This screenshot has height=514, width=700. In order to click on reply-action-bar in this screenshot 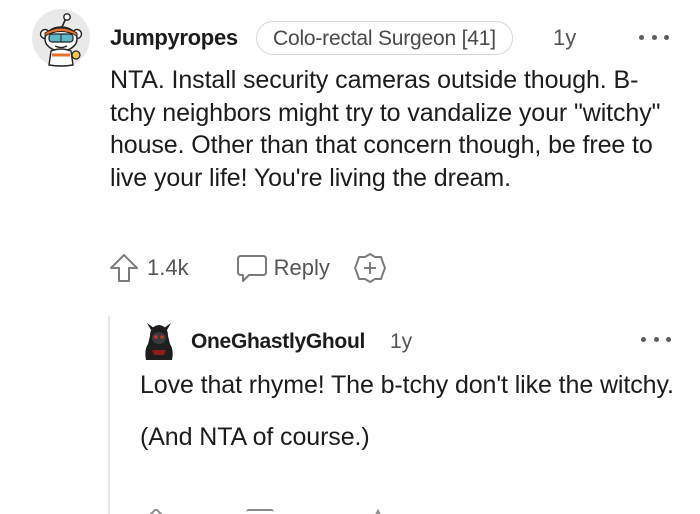, I will do `click(270, 509)`.